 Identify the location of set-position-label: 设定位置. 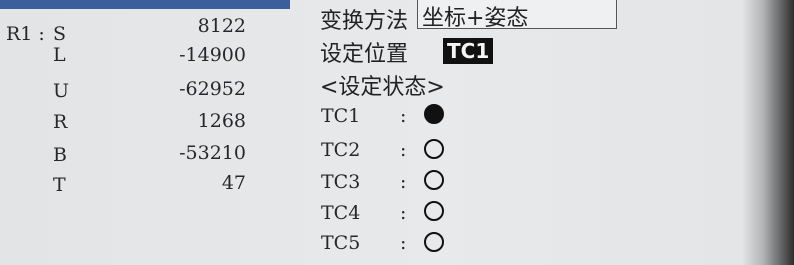
(364, 54).